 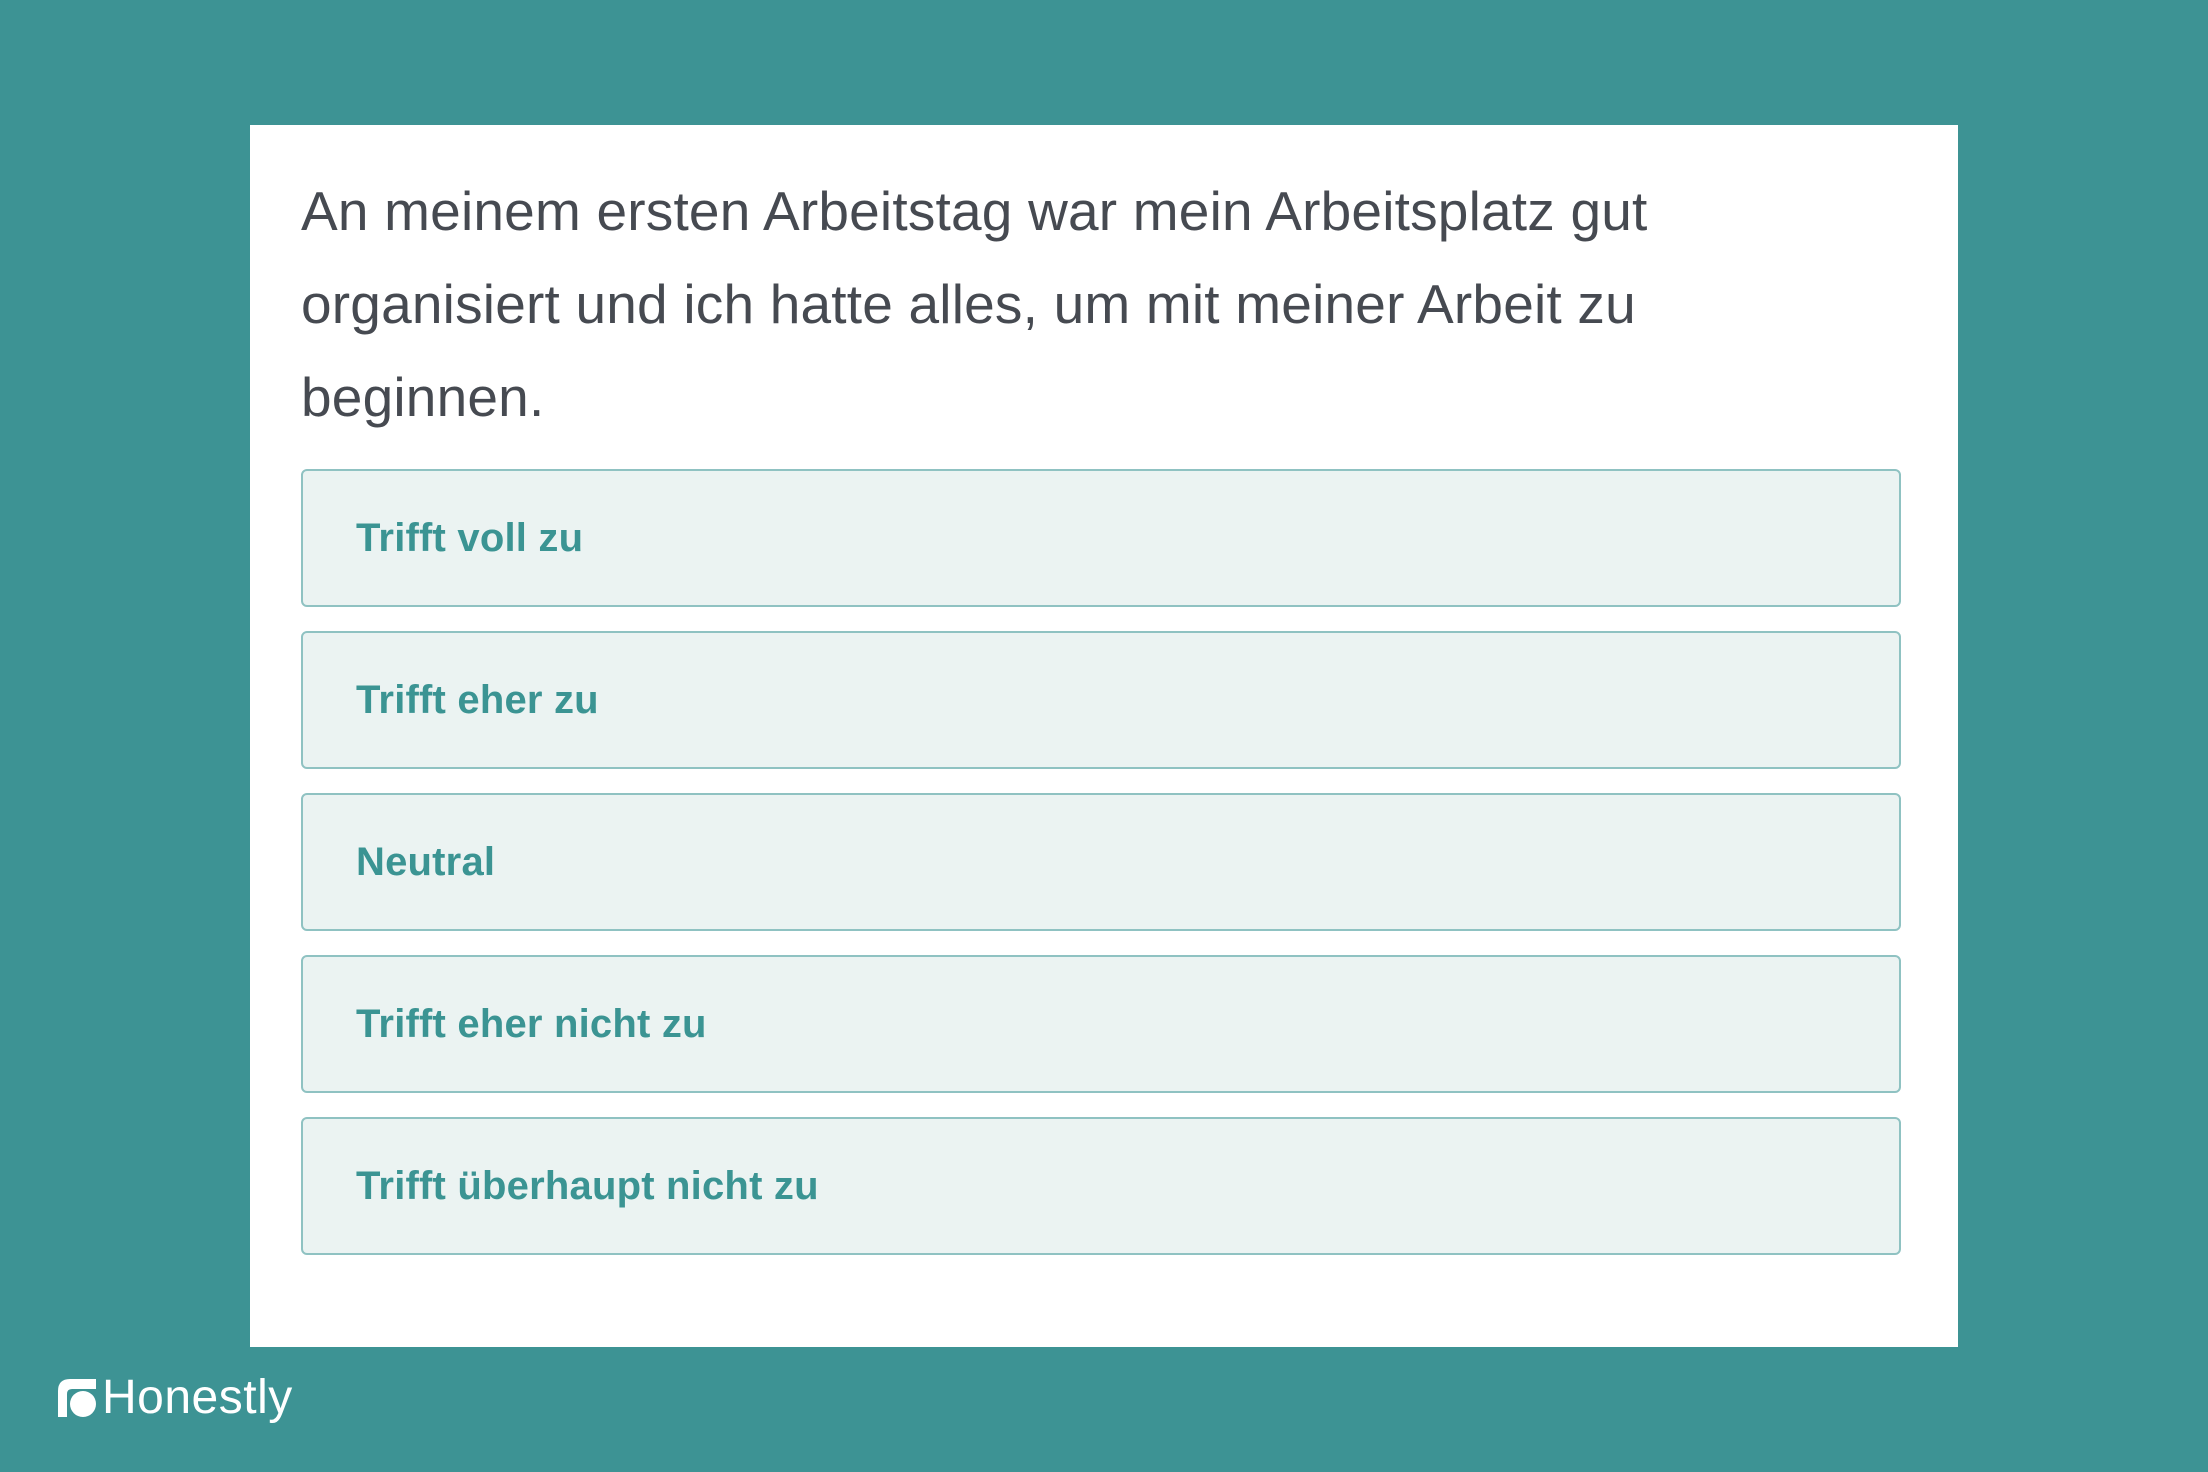 I want to click on option-trifft-voll-zu: Trifft voll zu, so click(x=1101, y=538).